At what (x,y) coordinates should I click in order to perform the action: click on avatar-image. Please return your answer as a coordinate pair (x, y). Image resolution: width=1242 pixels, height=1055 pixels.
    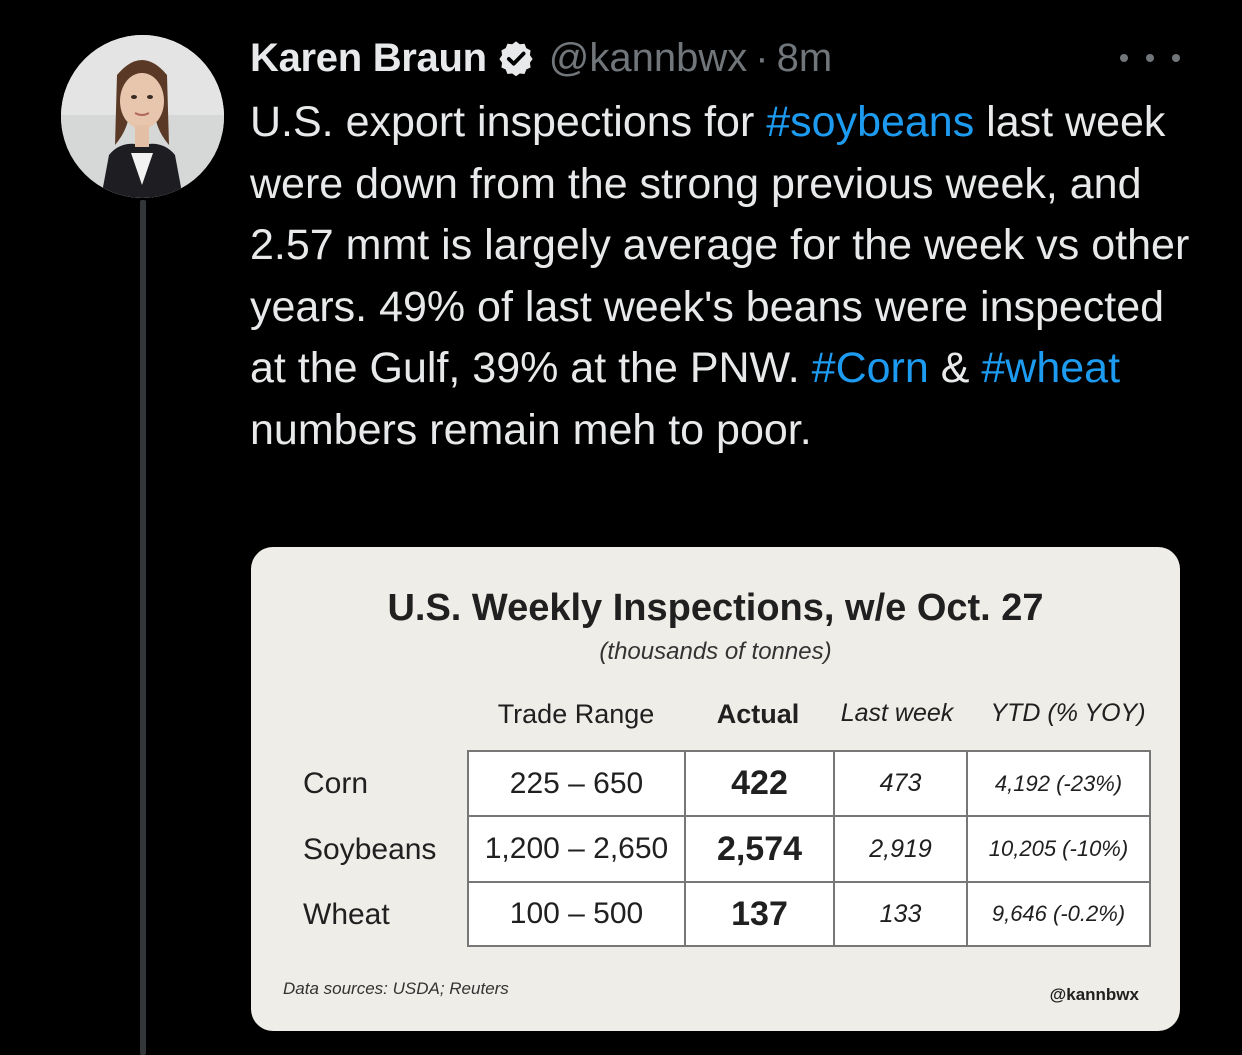
    Looking at the image, I should click on (142, 116).